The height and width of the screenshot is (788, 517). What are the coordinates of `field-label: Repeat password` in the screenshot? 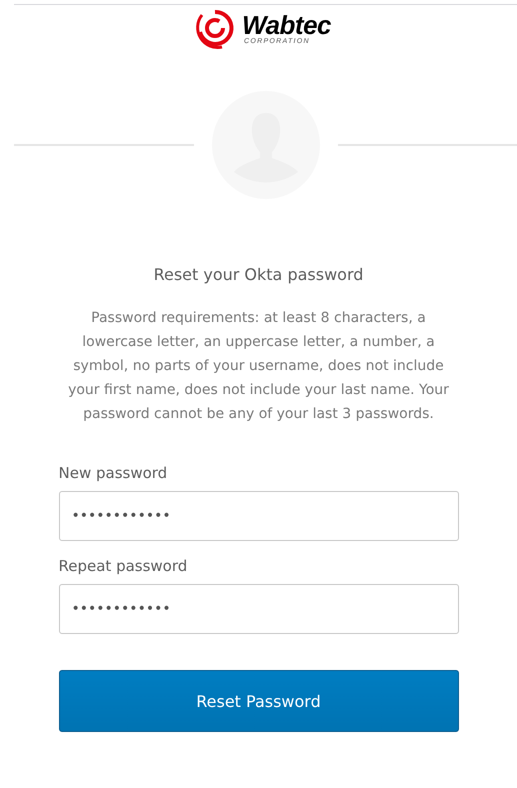 It's located at (123, 566).